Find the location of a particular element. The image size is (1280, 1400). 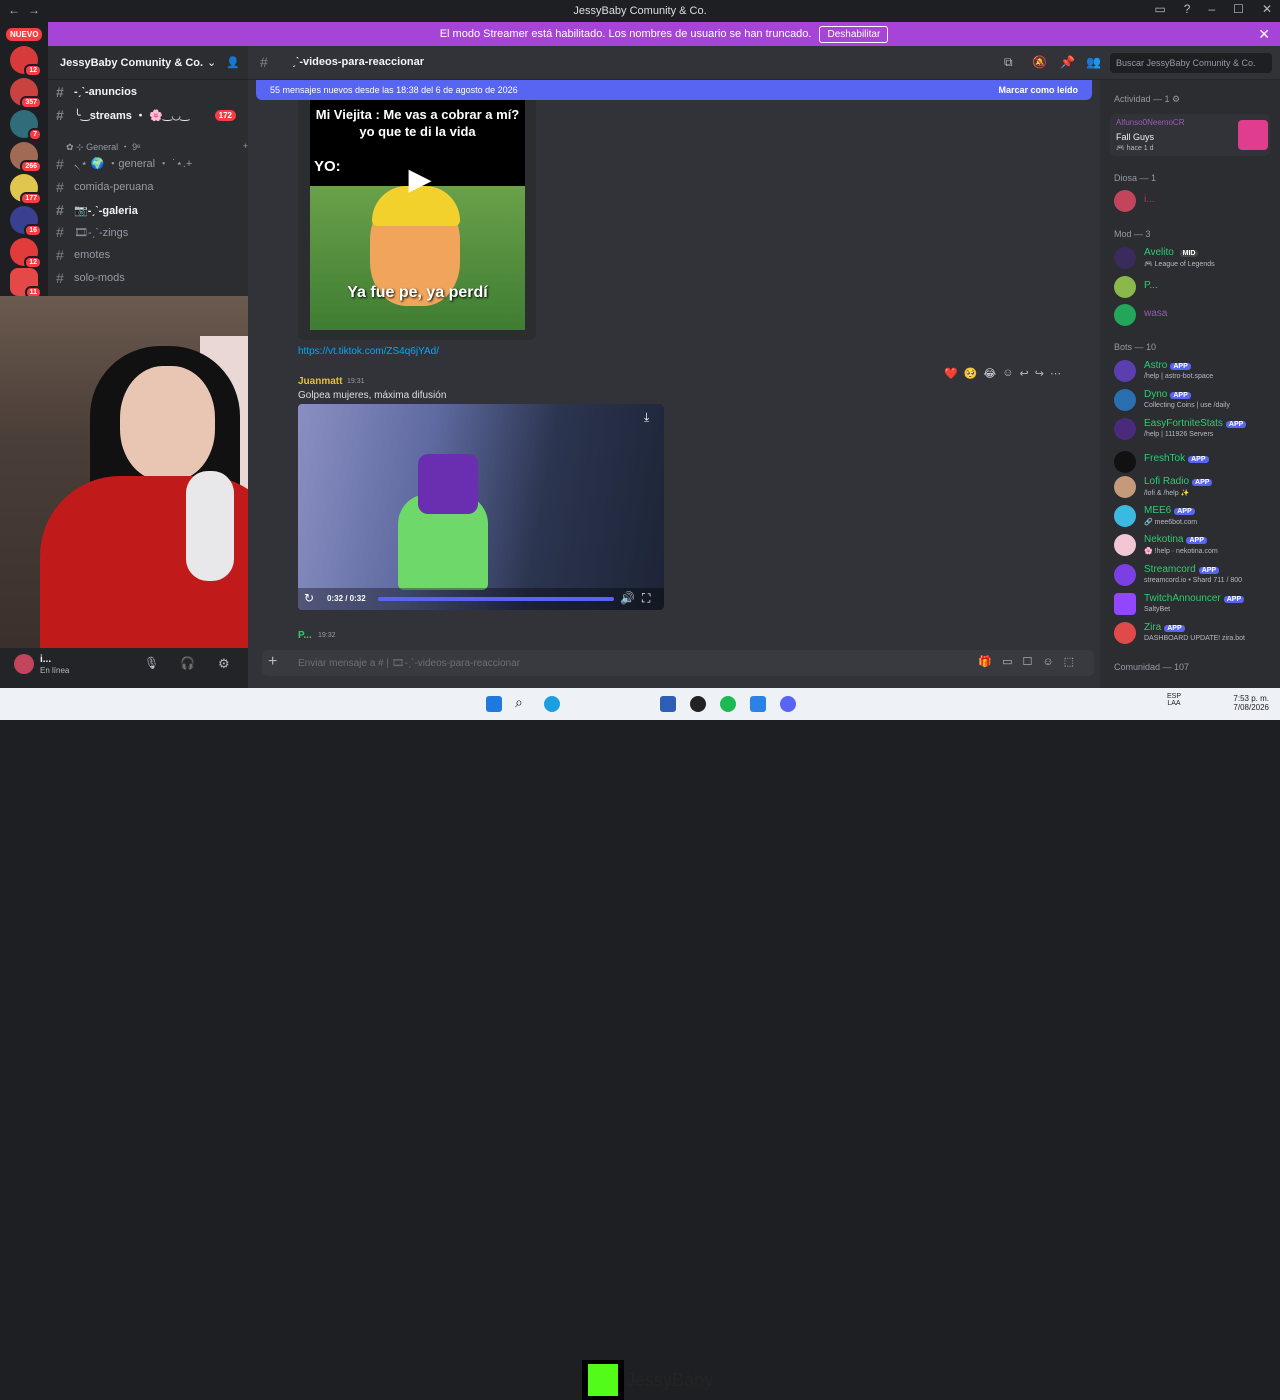

member-item: Nekotina APP 🌸 !help · nekotina.com is located at coordinates (1194, 546).